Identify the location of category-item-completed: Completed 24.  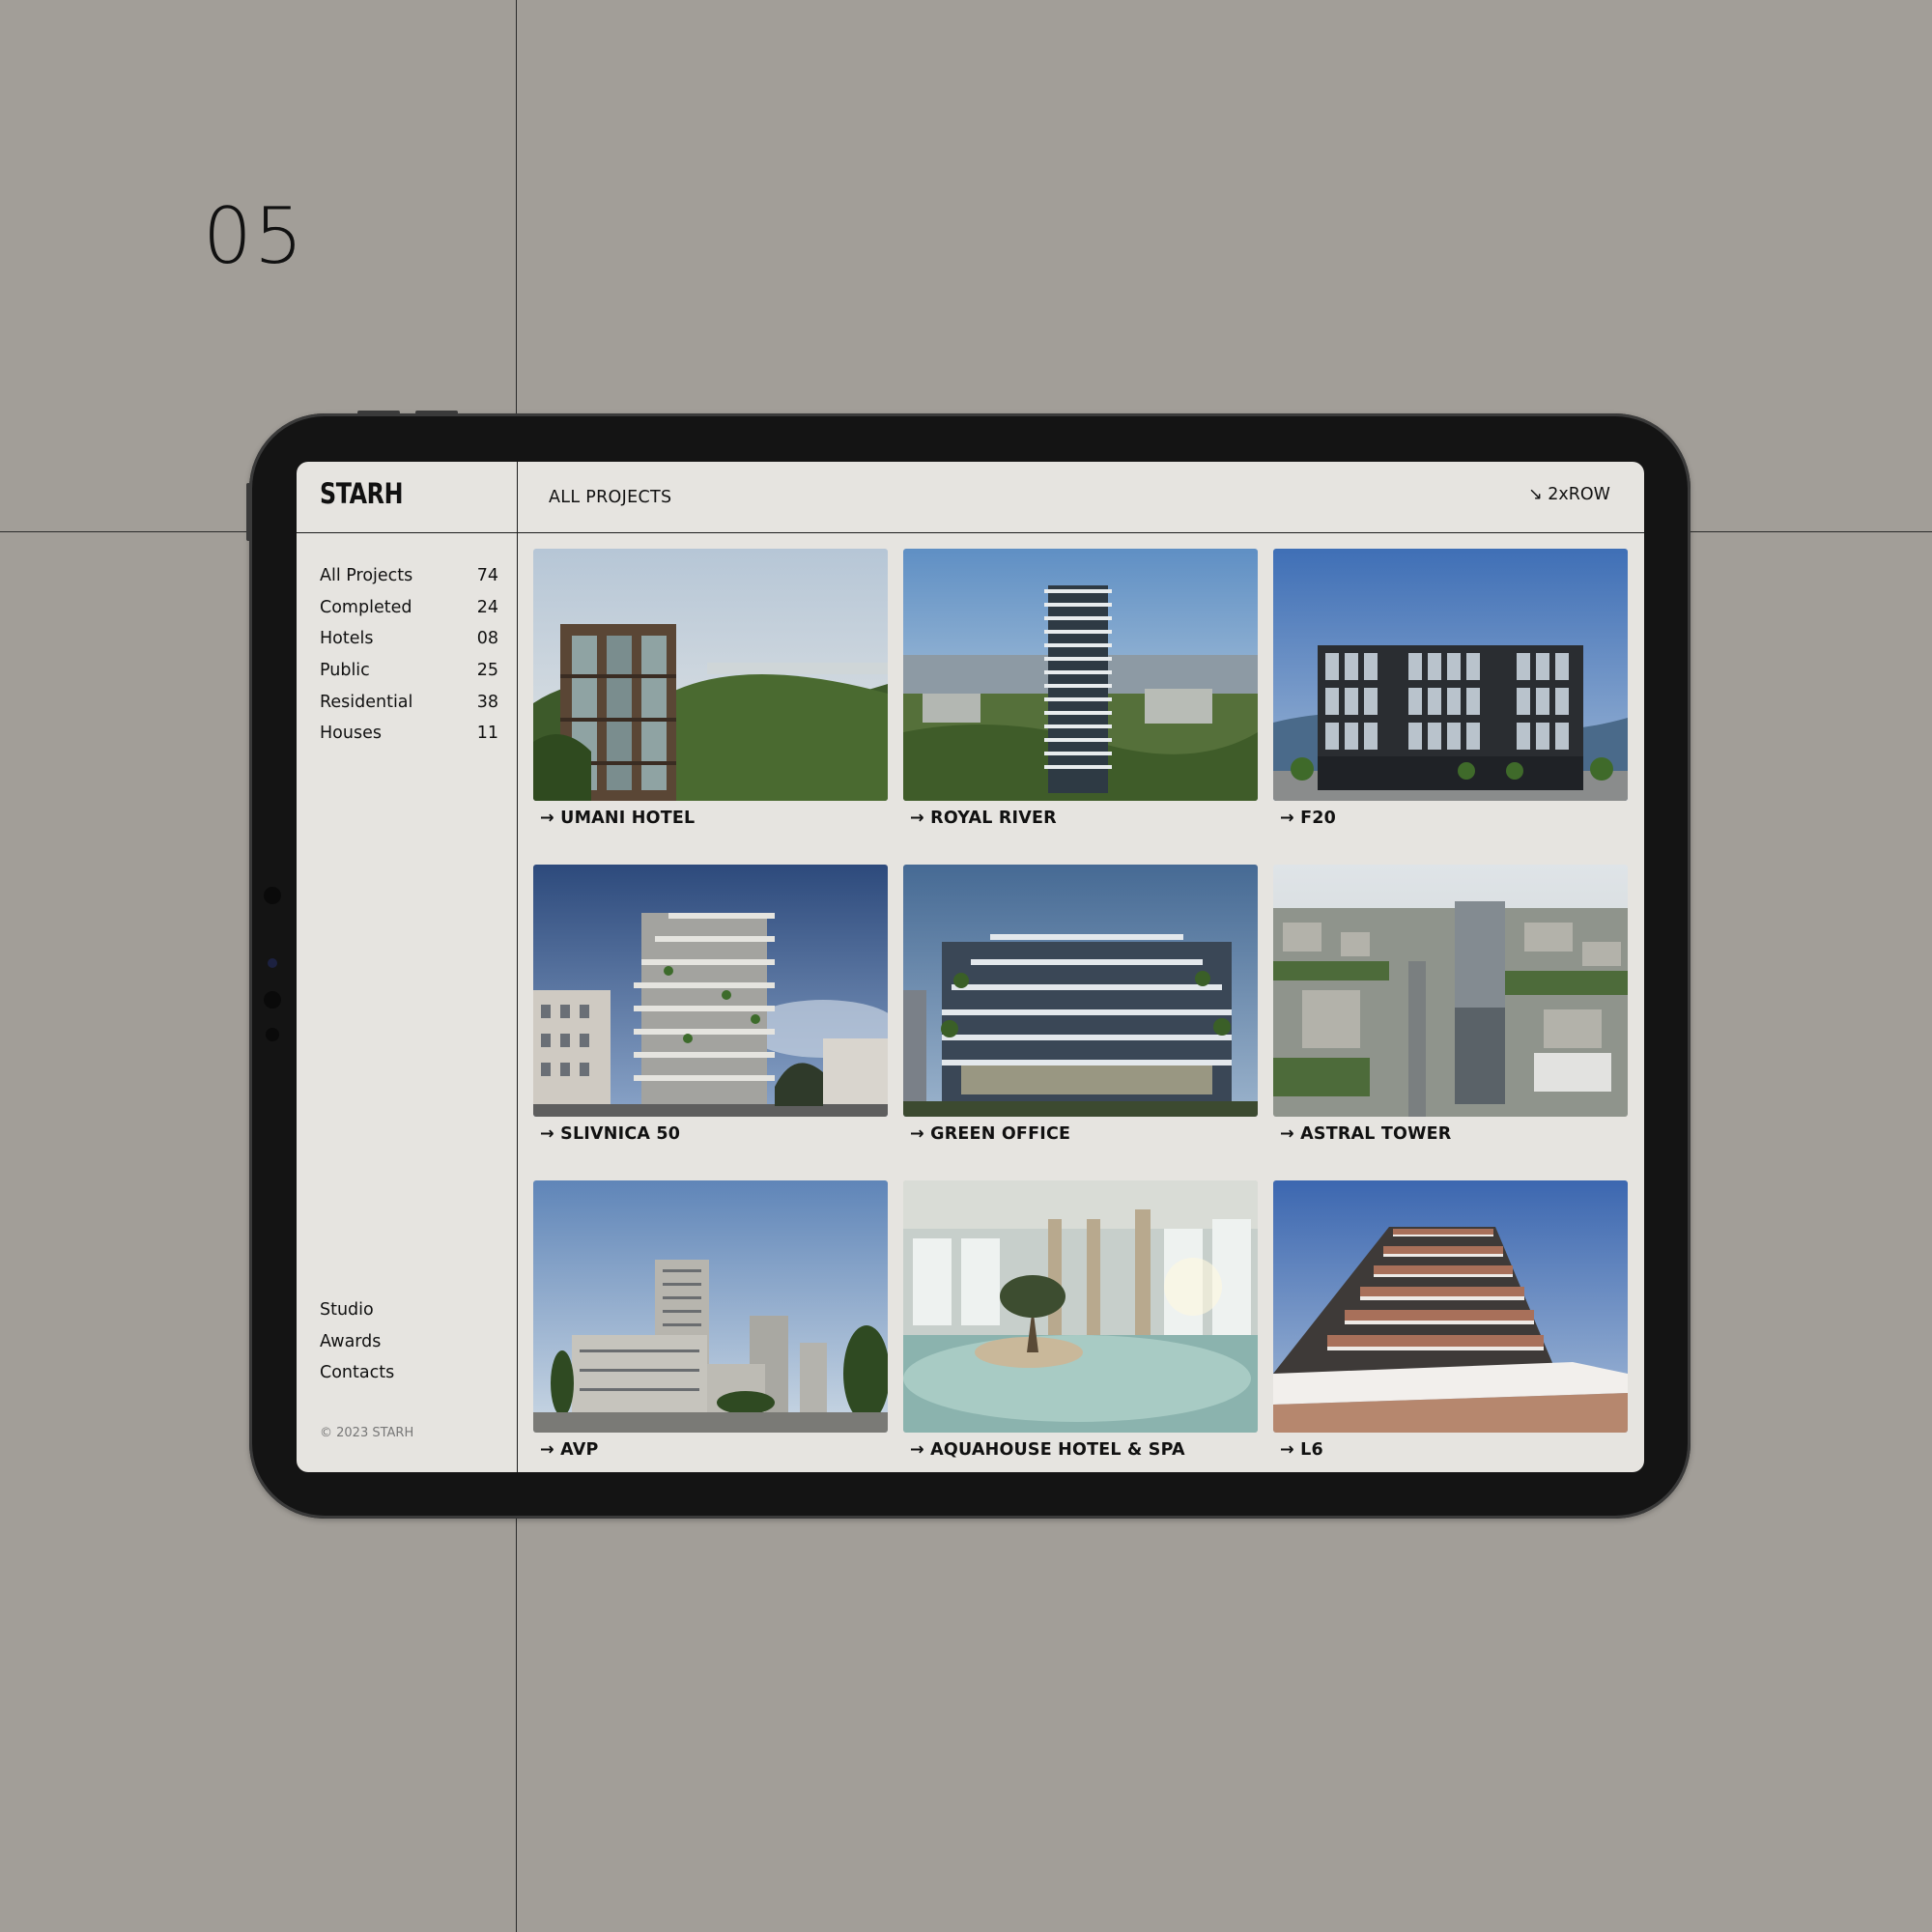
(409, 608).